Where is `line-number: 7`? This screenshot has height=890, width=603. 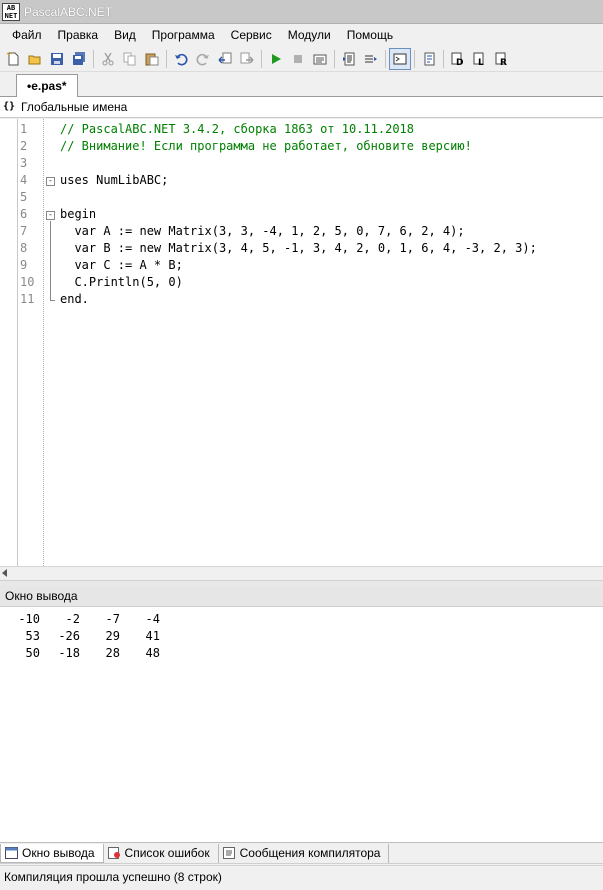 line-number: 7 is located at coordinates (24, 231).